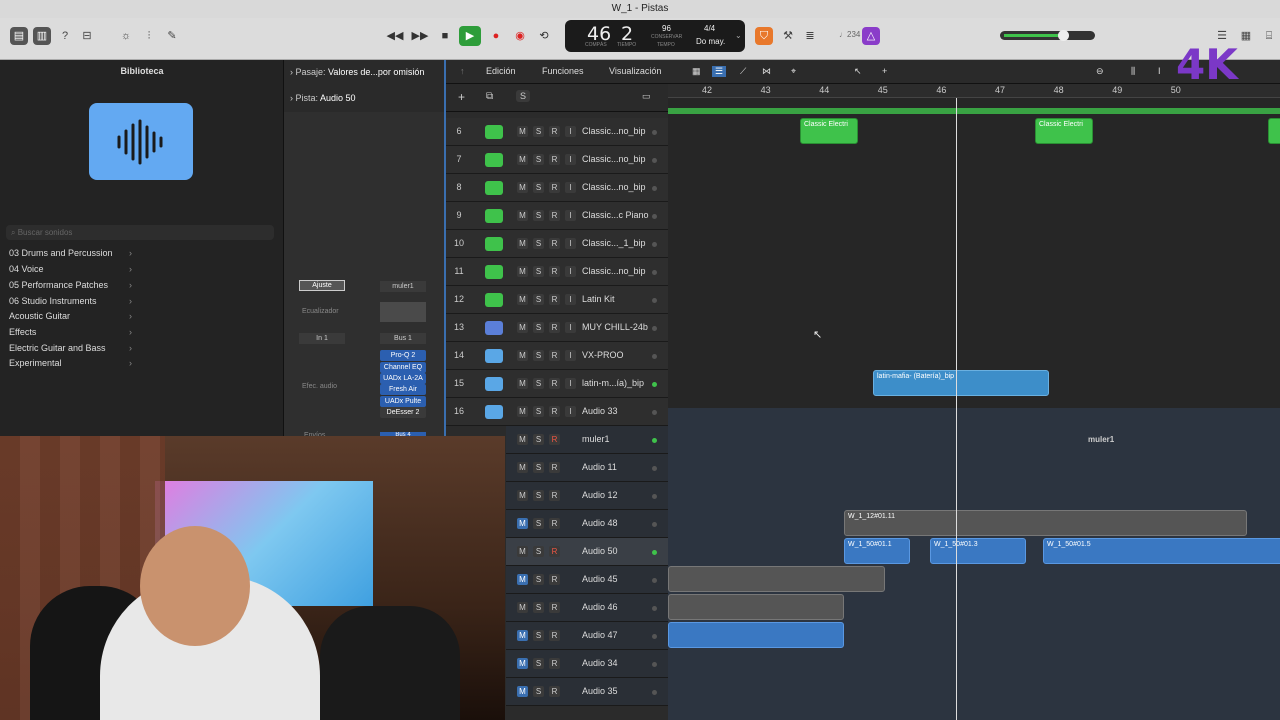 This screenshot has width=1280, height=720. I want to click on drum-icon, so click(494, 300).